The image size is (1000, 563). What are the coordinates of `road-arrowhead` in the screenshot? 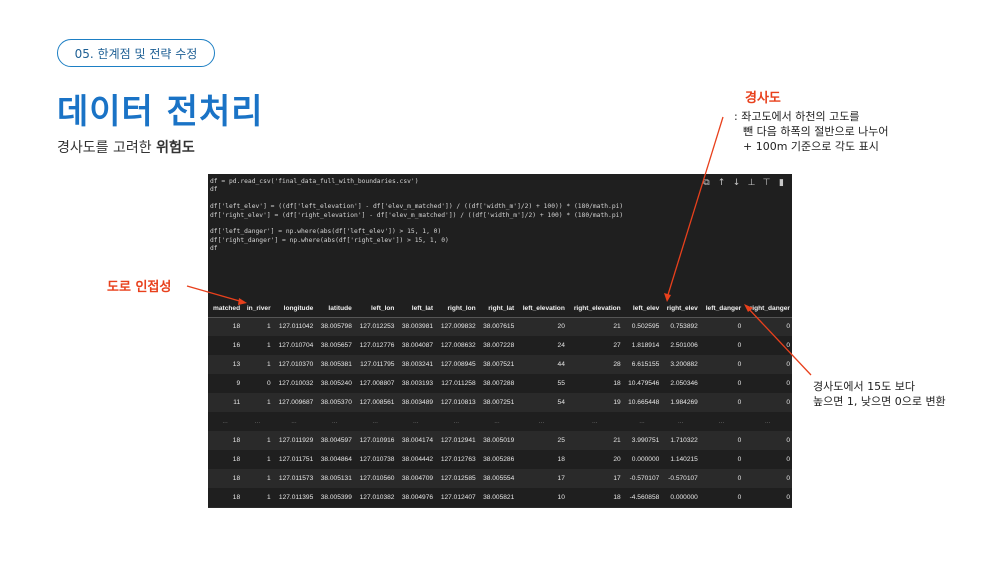 It's located at (242, 301).